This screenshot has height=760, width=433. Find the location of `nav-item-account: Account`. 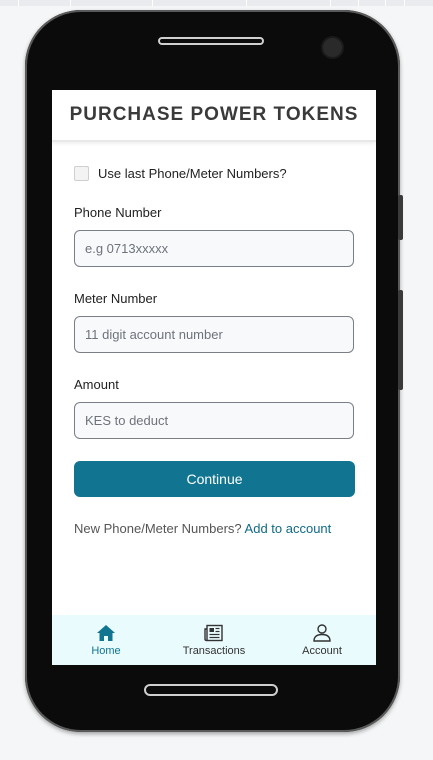

nav-item-account: Account is located at coordinates (322, 640).